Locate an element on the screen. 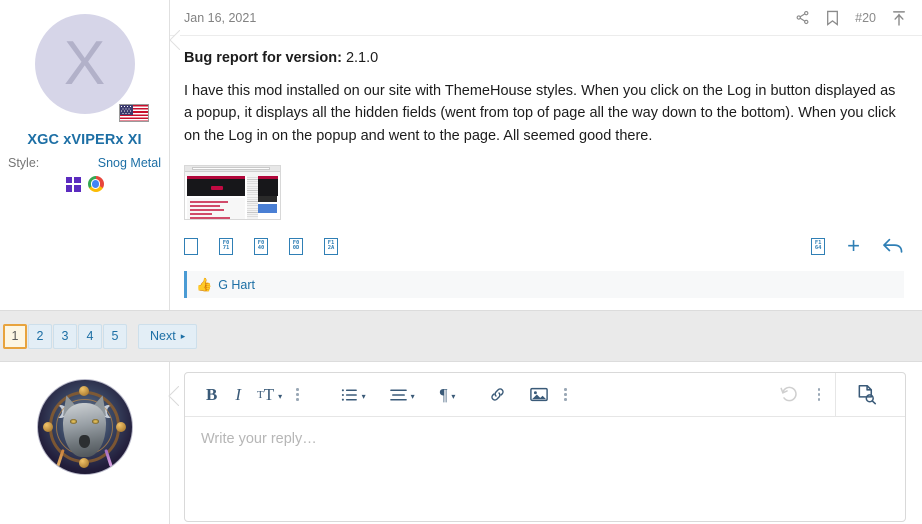  us-flag-badge-icon is located at coordinates (133, 113).